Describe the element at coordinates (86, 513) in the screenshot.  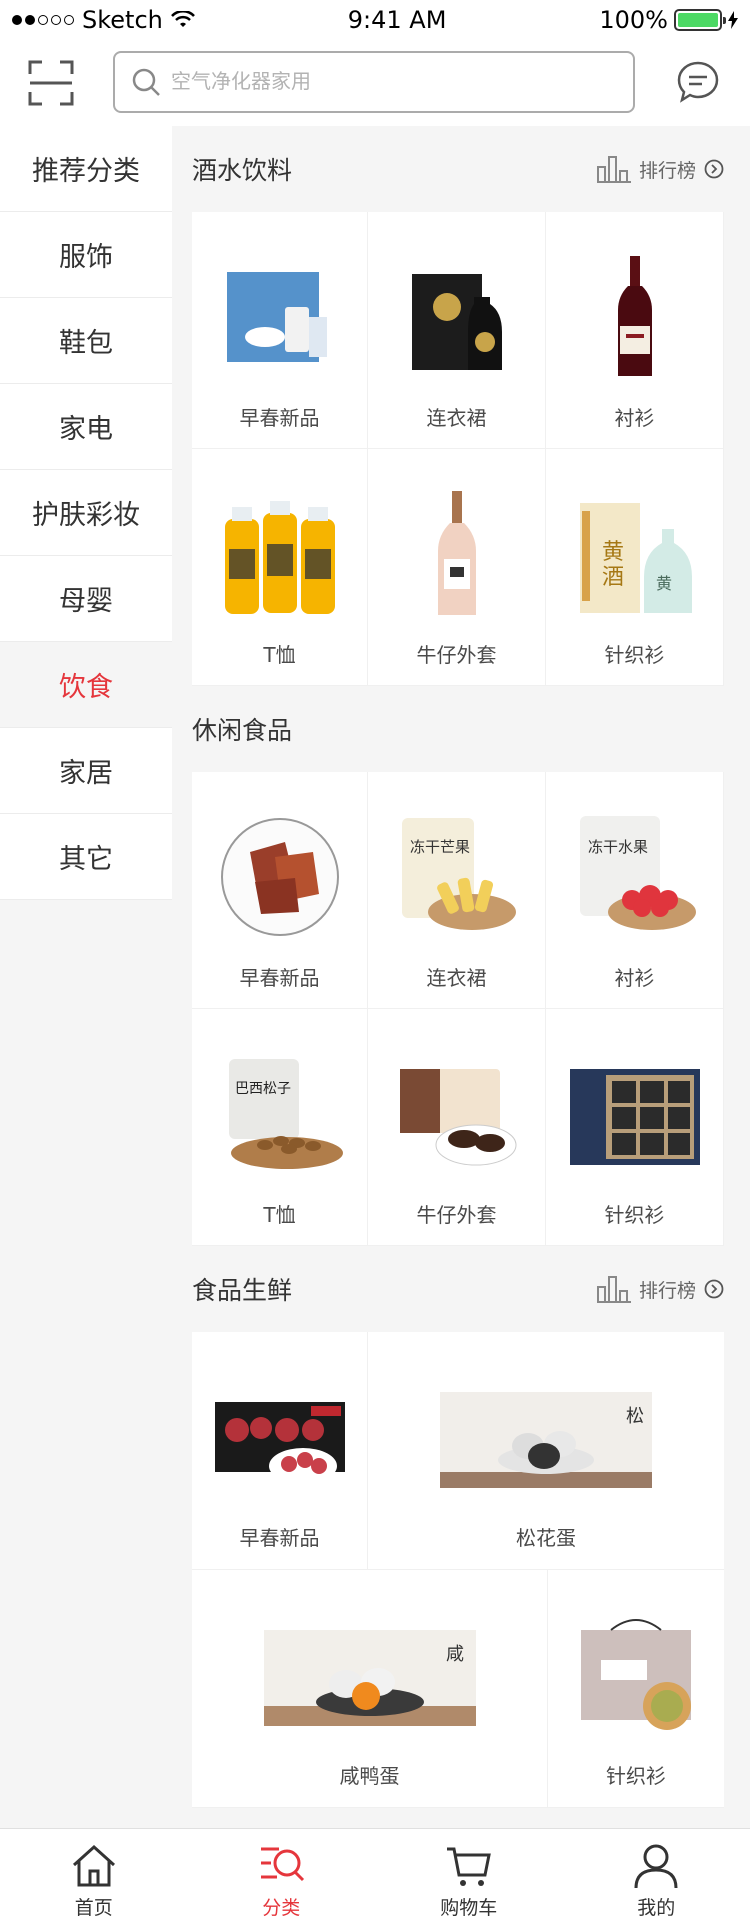
I see `sidebar-item-beauty: 护肤彩妆` at that location.